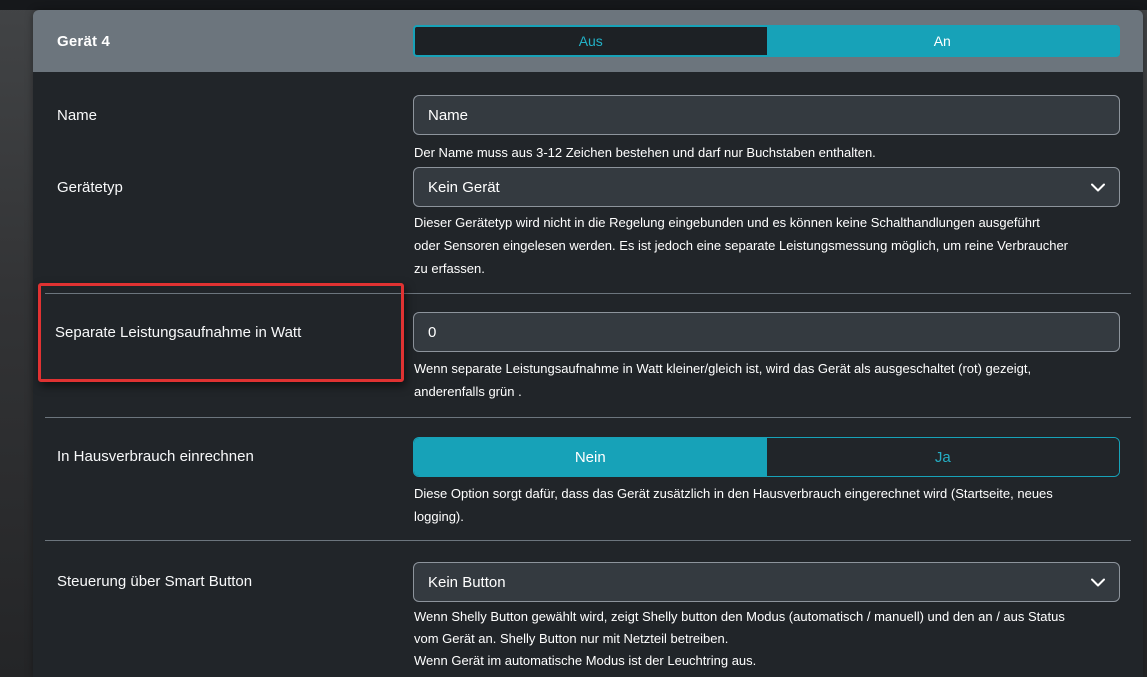 The image size is (1147, 677). What do you see at coordinates (467, 582) in the screenshot?
I see `smart-button-selected-value: Kein Button` at bounding box center [467, 582].